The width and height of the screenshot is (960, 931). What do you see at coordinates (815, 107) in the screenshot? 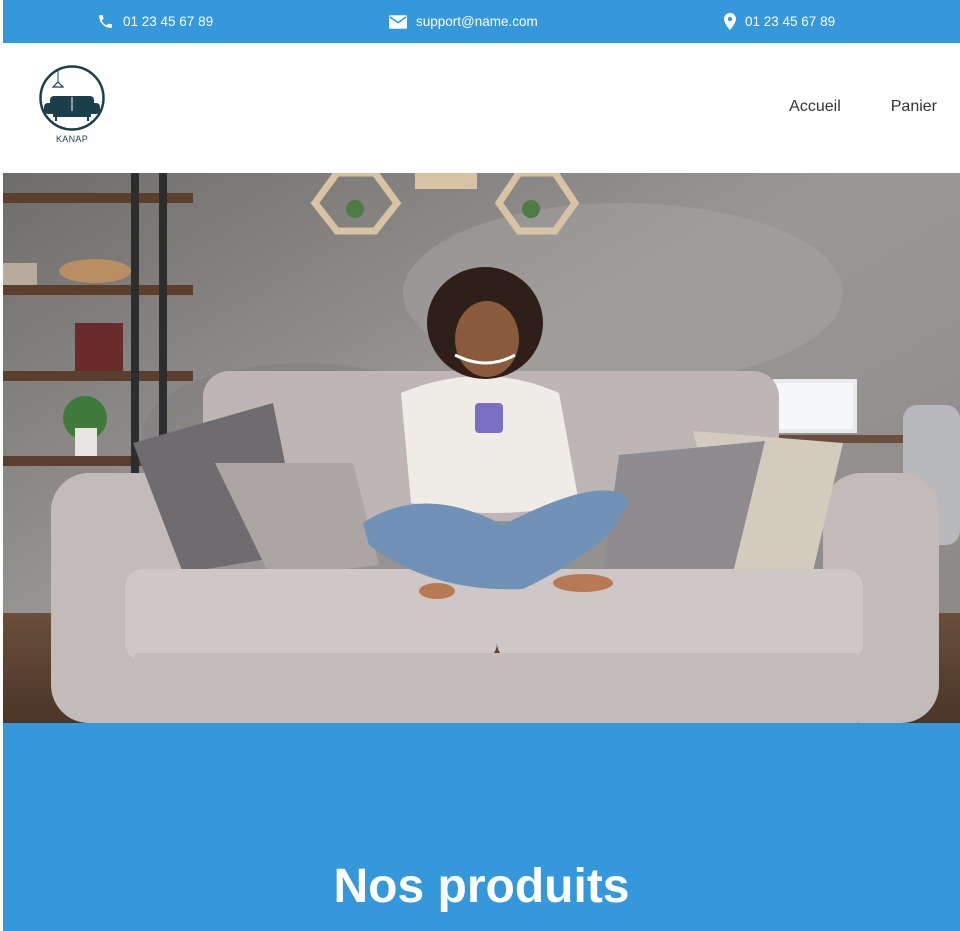
I see `nav-link-accueil: Accueil` at bounding box center [815, 107].